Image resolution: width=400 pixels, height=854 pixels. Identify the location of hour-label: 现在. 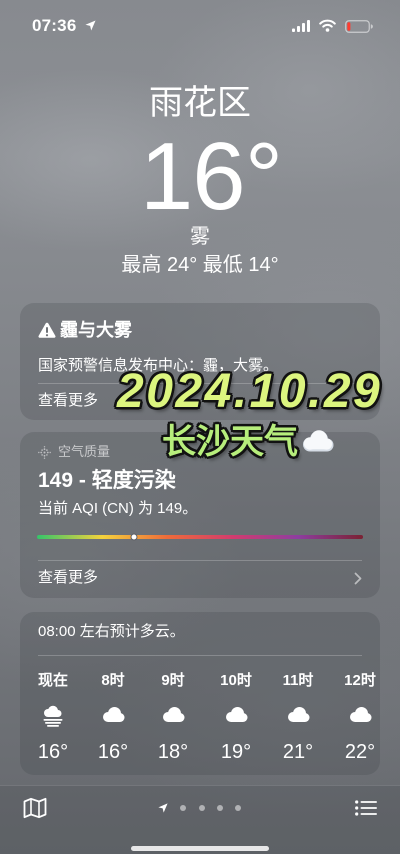
(52, 680).